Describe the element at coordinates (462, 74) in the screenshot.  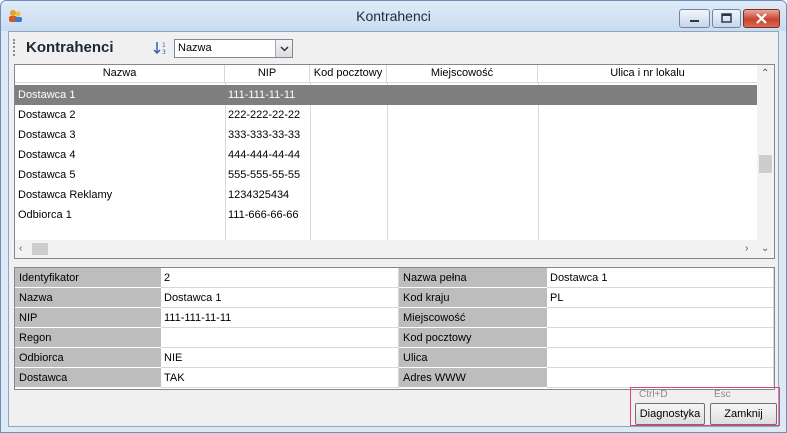
I see `column-header-miejscowosc: Miejscowość` at that location.